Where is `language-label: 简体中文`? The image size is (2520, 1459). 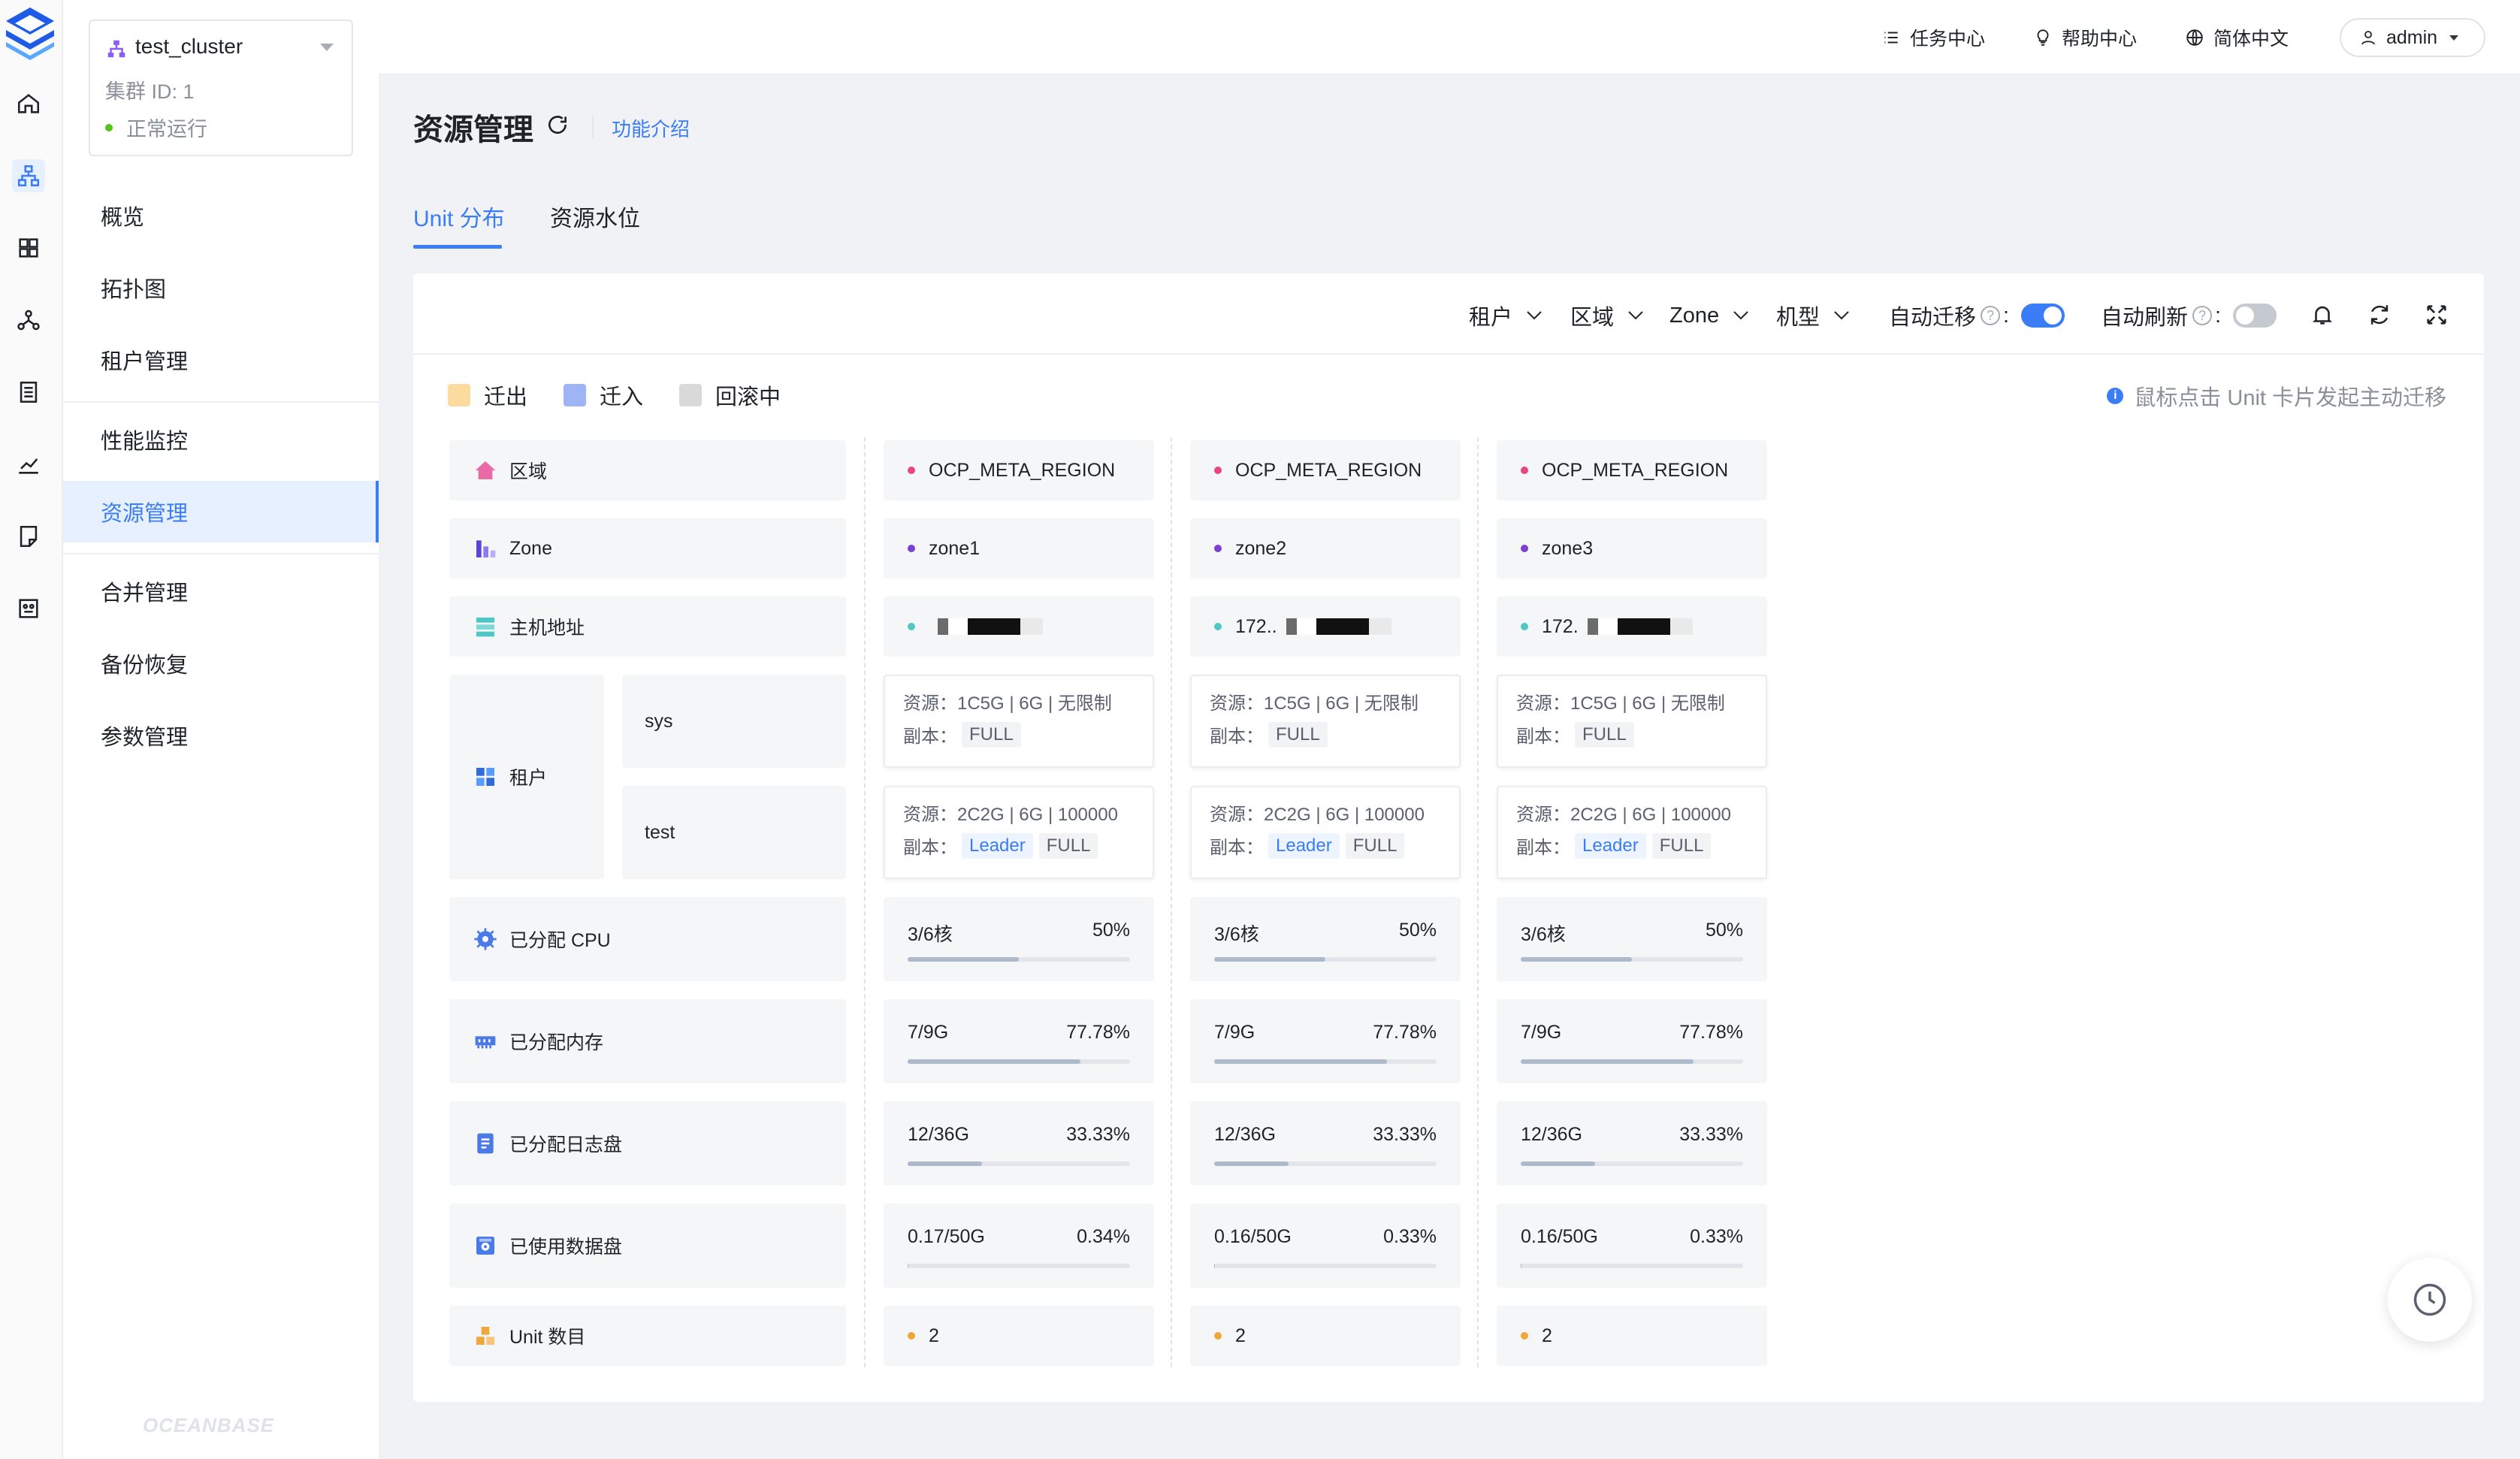 language-label: 简体中文 is located at coordinates (2251, 39).